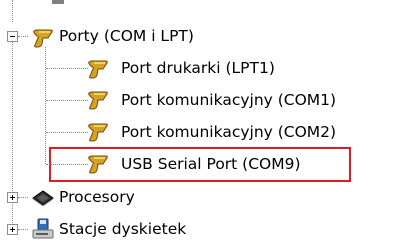  Describe the element at coordinates (198, 68) in the screenshot. I see `tree-item-label: Port drukarki (LPT1)` at that location.